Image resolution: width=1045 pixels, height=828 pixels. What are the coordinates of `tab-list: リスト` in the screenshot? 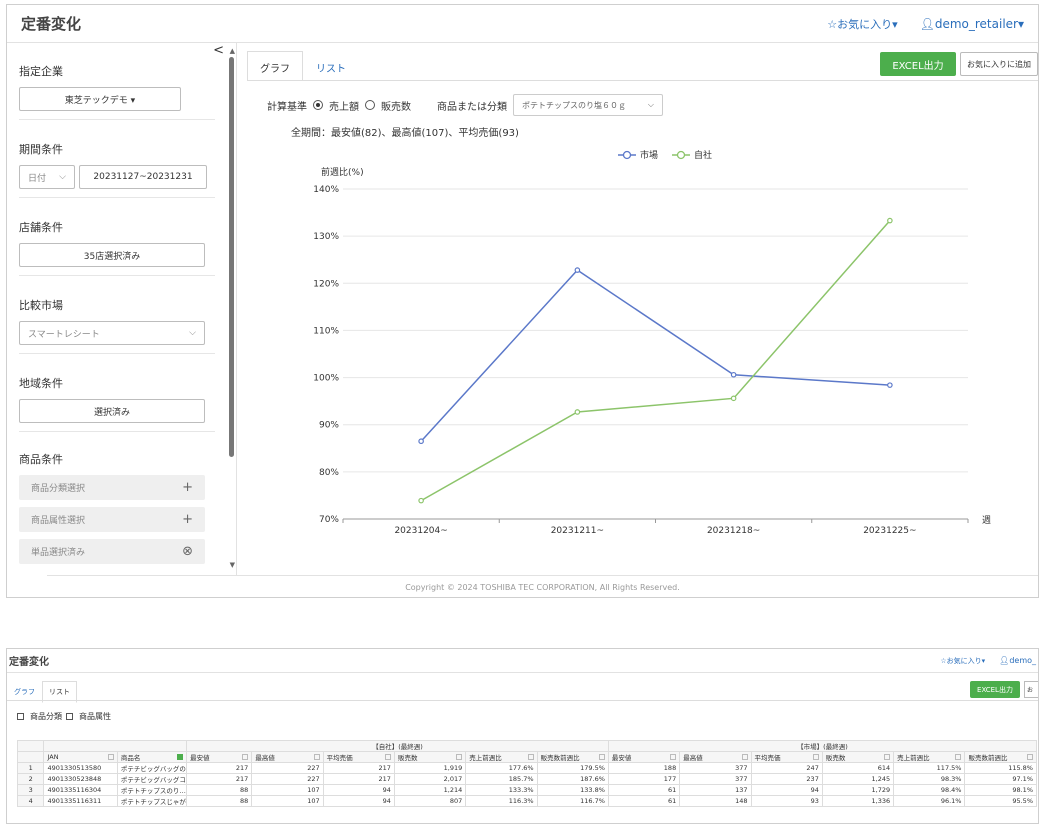 It's located at (331, 66).